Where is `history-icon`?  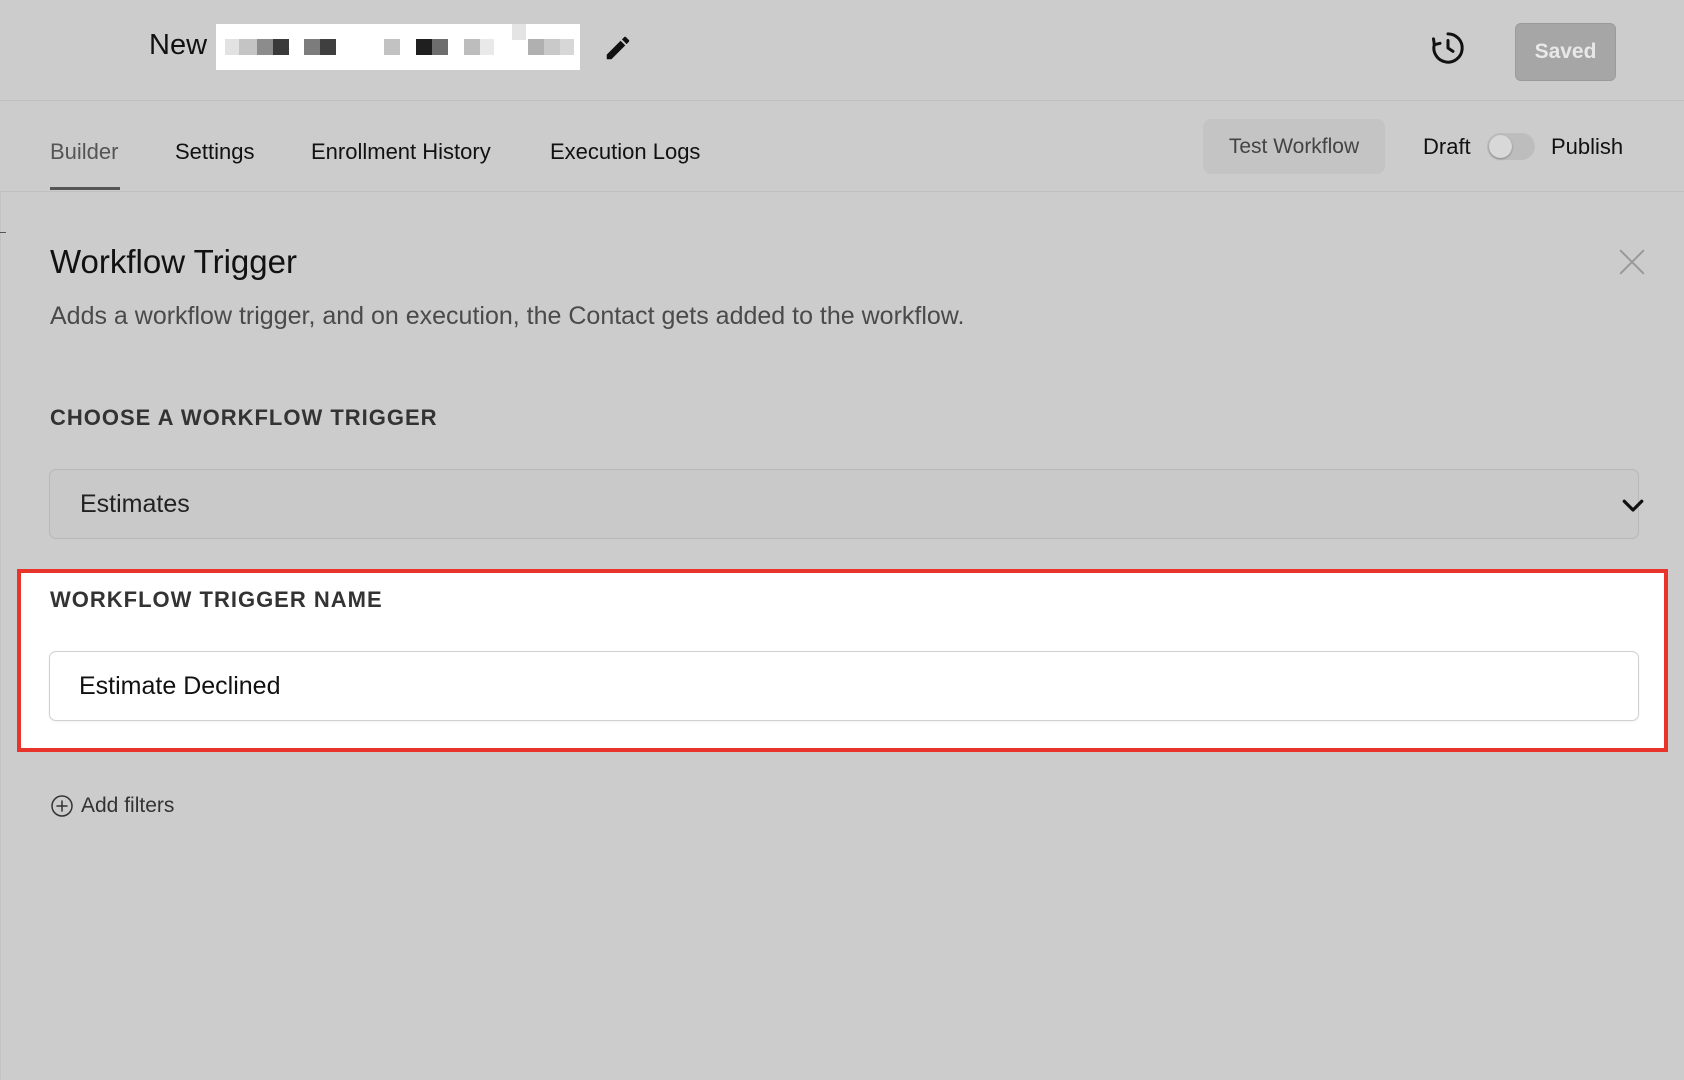
history-icon is located at coordinates (1448, 48).